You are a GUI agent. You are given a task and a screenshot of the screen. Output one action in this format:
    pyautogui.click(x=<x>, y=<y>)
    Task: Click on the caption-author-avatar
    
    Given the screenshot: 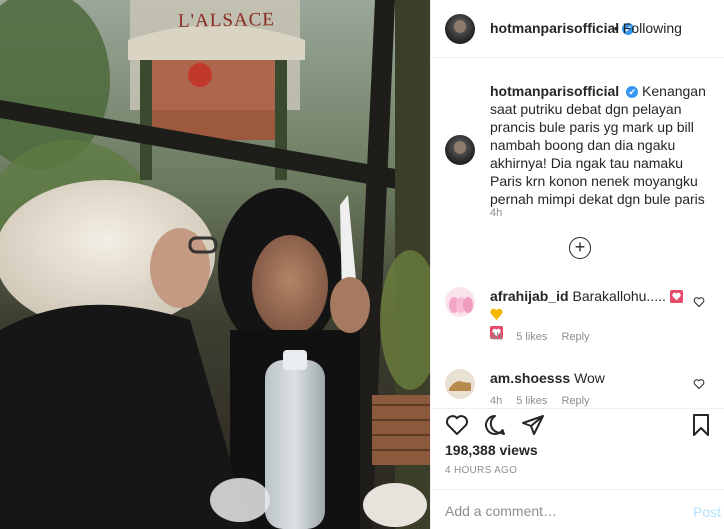 What is the action you would take?
    pyautogui.click(x=460, y=150)
    